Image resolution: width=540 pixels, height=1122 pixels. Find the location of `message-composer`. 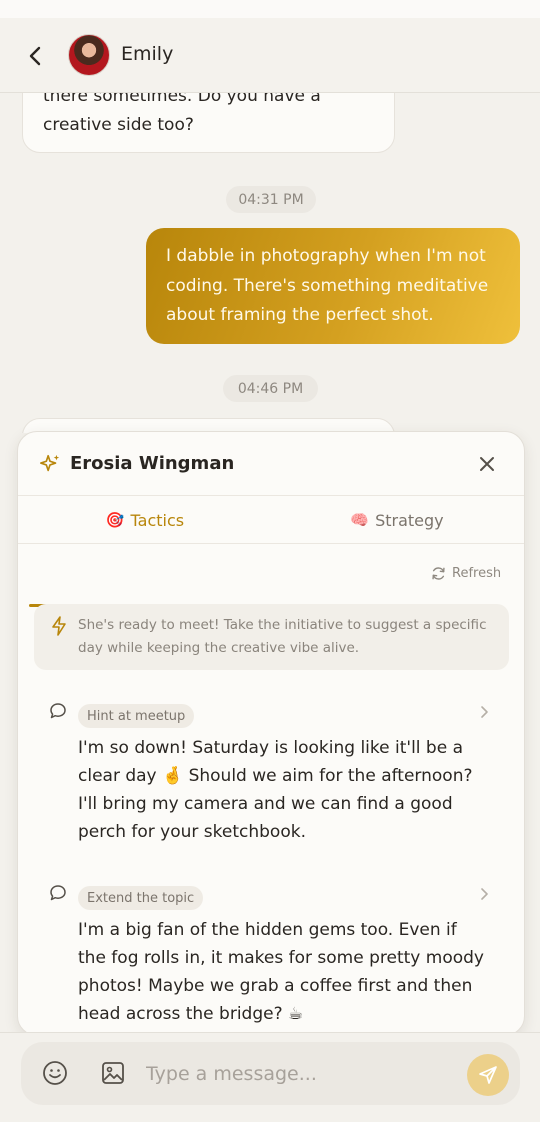

message-composer is located at coordinates (270, 1073).